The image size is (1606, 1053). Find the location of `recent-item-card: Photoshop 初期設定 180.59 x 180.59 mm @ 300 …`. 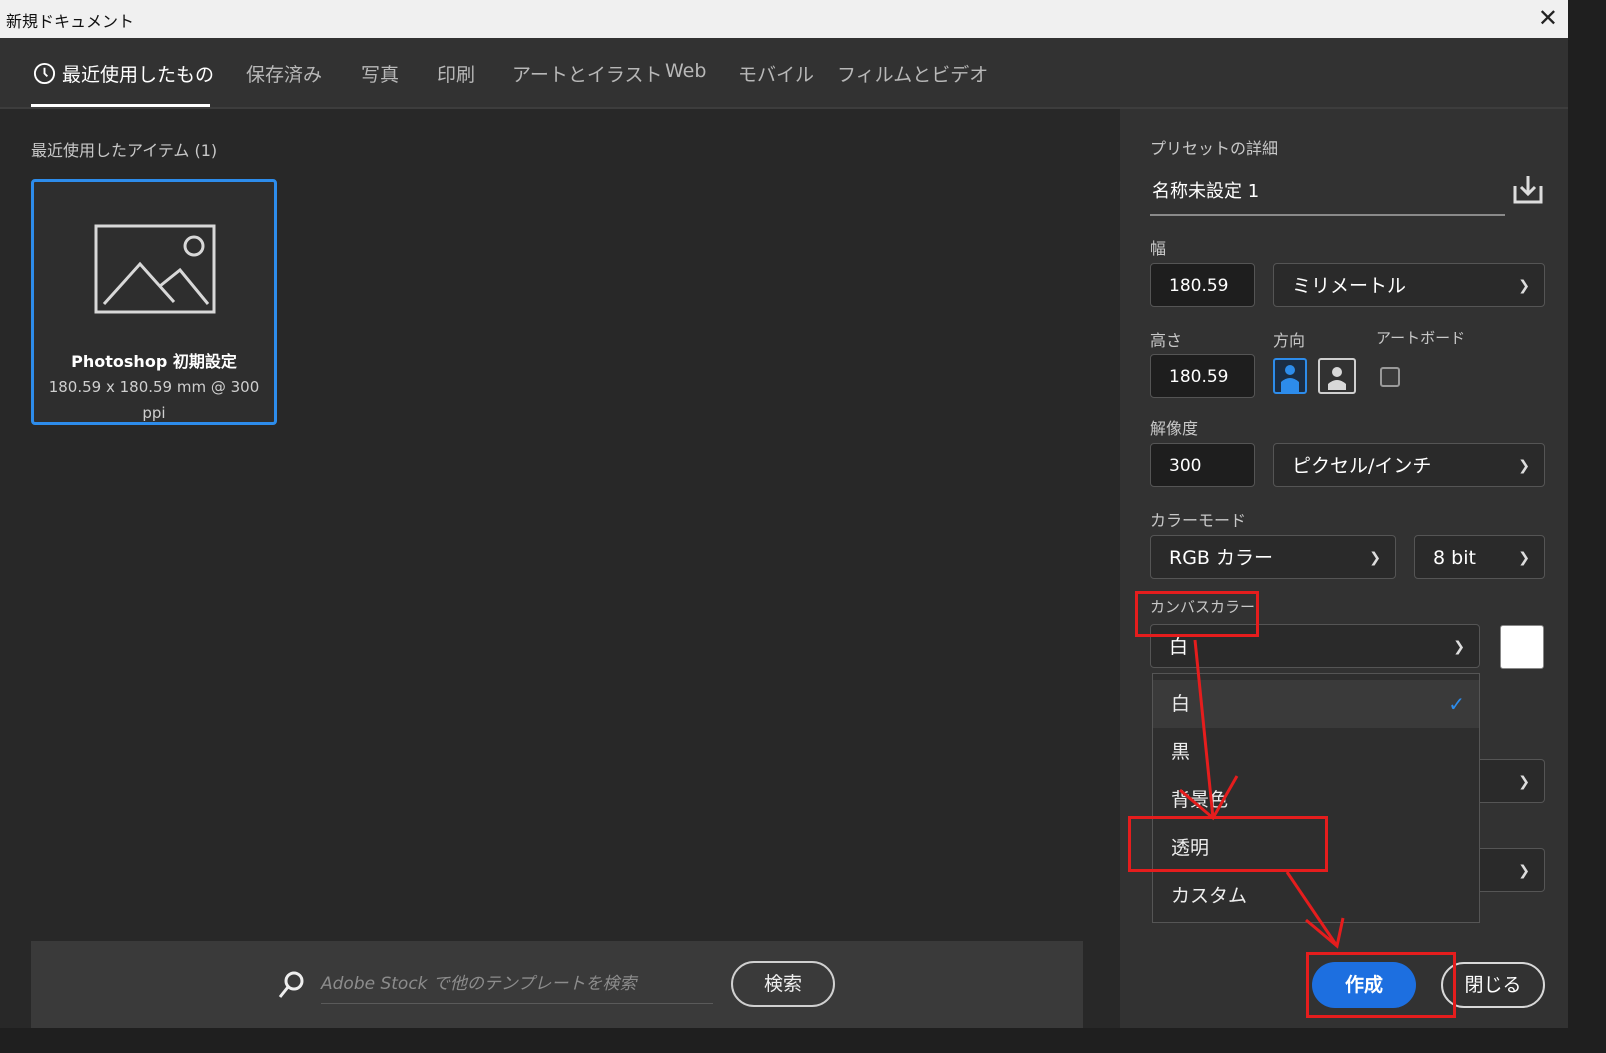

recent-item-card: Photoshop 初期設定 180.59 x 180.59 mm @ 300 … is located at coordinates (154, 302).